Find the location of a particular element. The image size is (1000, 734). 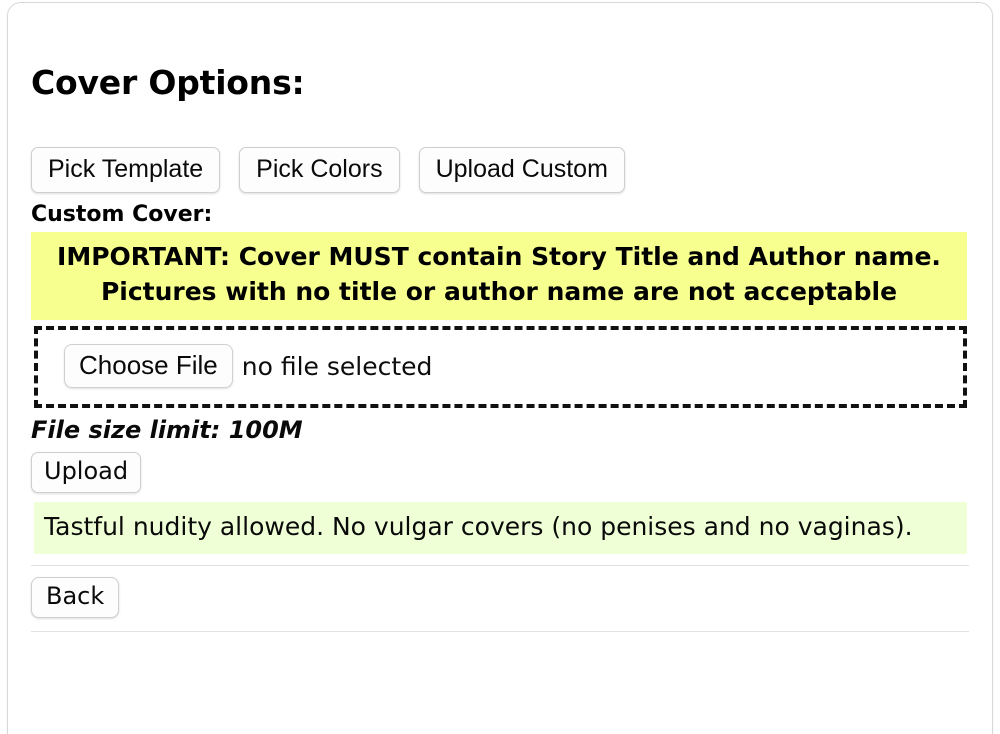

pick-template-button: Pick Template is located at coordinates (126, 170).